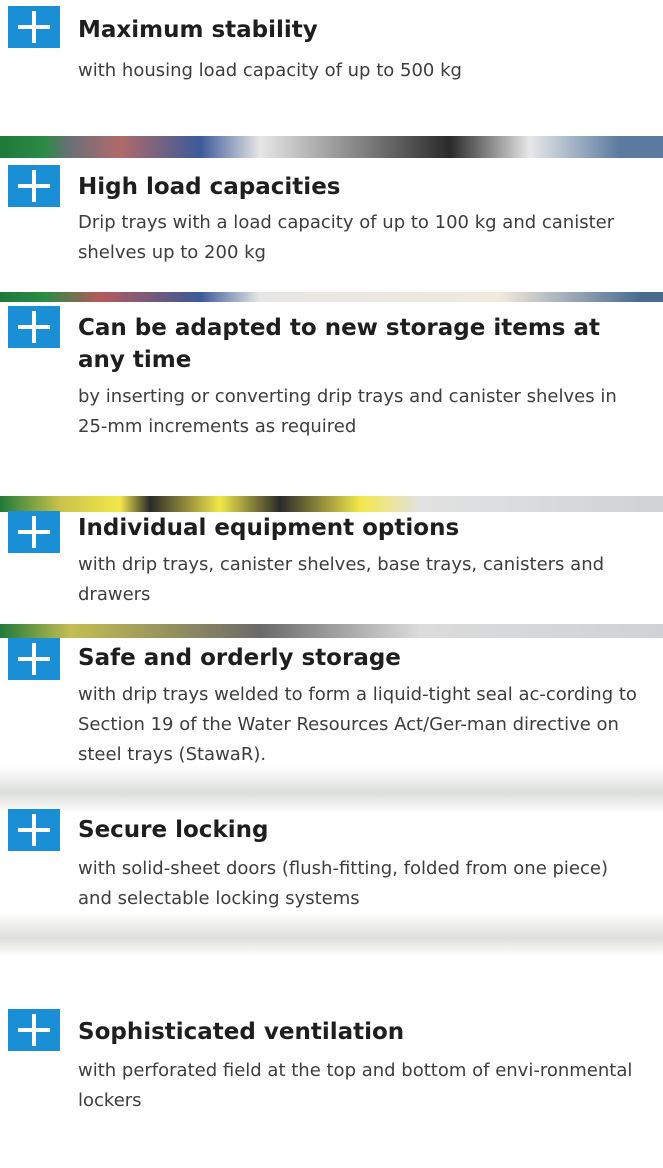 This screenshot has height=1168, width=663. What do you see at coordinates (269, 528) in the screenshot?
I see `feature-title: Individual equipment options` at bounding box center [269, 528].